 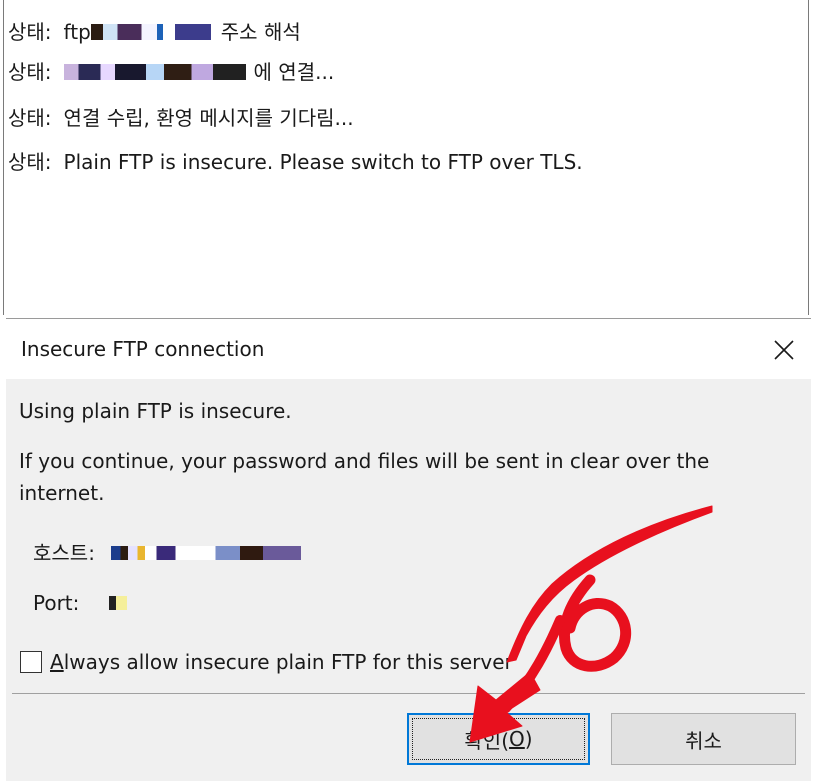 I want to click on ok-button-label: 확인(O), so click(x=498, y=739).